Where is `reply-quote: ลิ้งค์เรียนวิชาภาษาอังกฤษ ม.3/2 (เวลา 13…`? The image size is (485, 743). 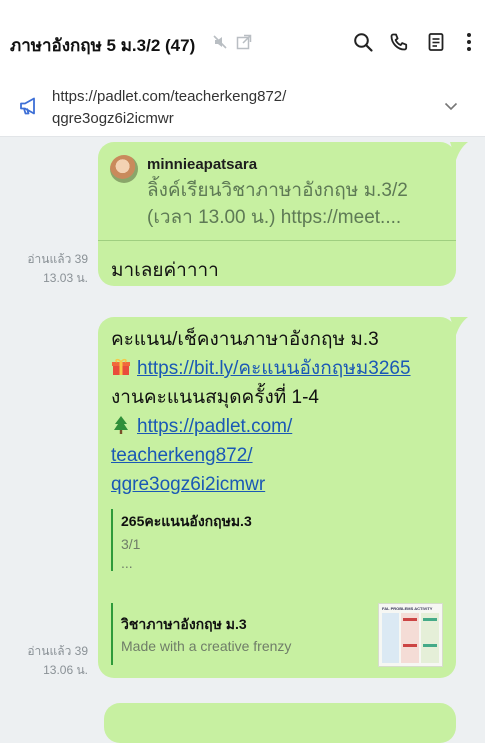
reply-quote: ลิ้งค์เรียนวิชาภาษาอังกฤษ ม.3/2 (เวลา 13… is located at coordinates (292, 204).